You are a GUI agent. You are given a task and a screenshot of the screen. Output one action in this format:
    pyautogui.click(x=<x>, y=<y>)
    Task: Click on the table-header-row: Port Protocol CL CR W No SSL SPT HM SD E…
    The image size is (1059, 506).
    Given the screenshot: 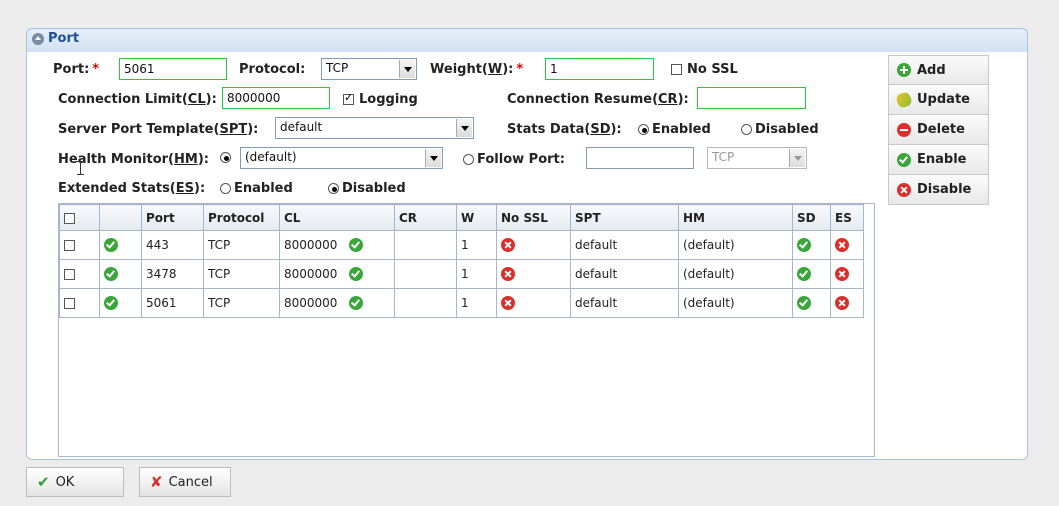 What is the action you would take?
    pyautogui.click(x=461, y=217)
    